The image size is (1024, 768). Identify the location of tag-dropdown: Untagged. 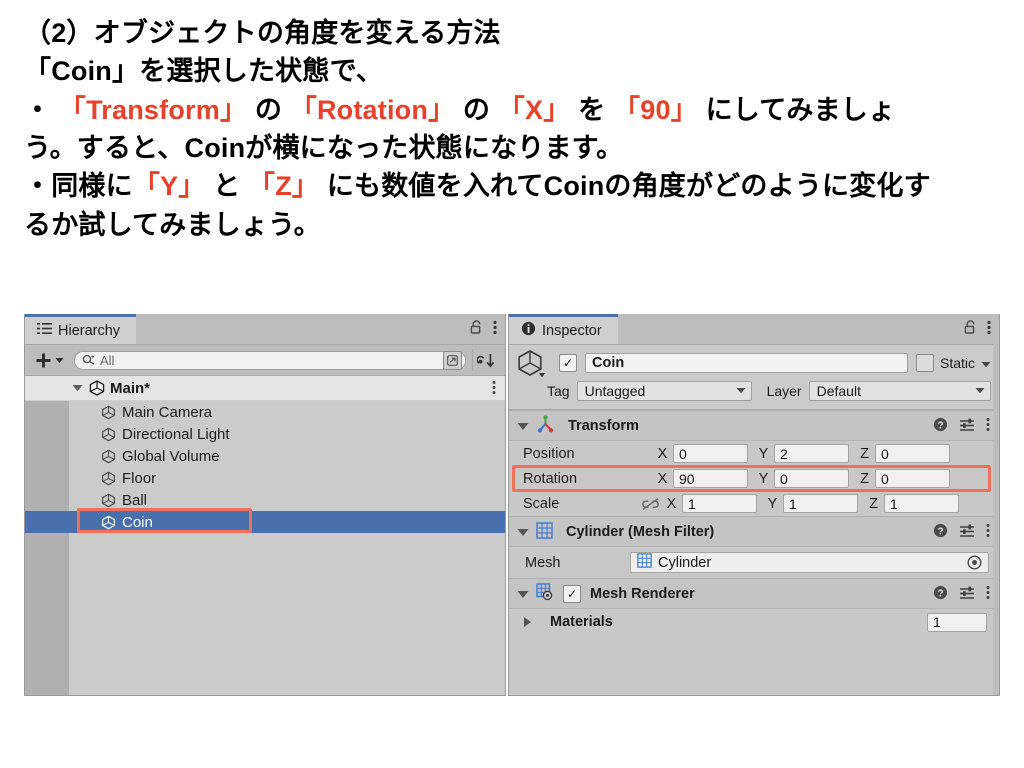
(664, 390).